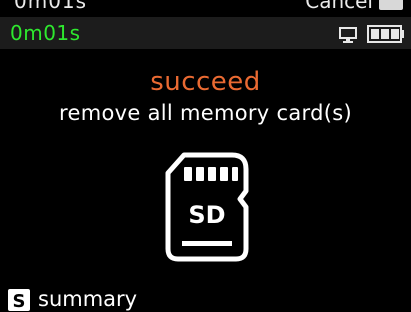 The width and height of the screenshot is (411, 312). Describe the element at coordinates (205, 33) in the screenshot. I see `status-bar: 0m01s` at that location.